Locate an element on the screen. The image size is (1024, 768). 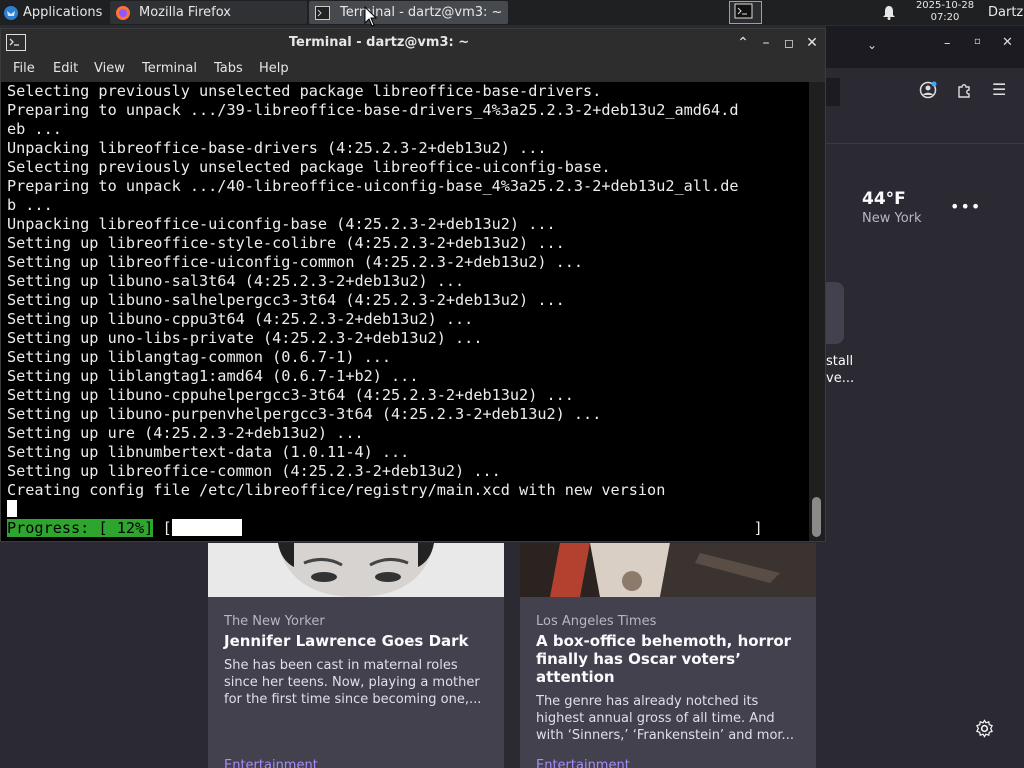
shortcut-tile is located at coordinates (835, 313).